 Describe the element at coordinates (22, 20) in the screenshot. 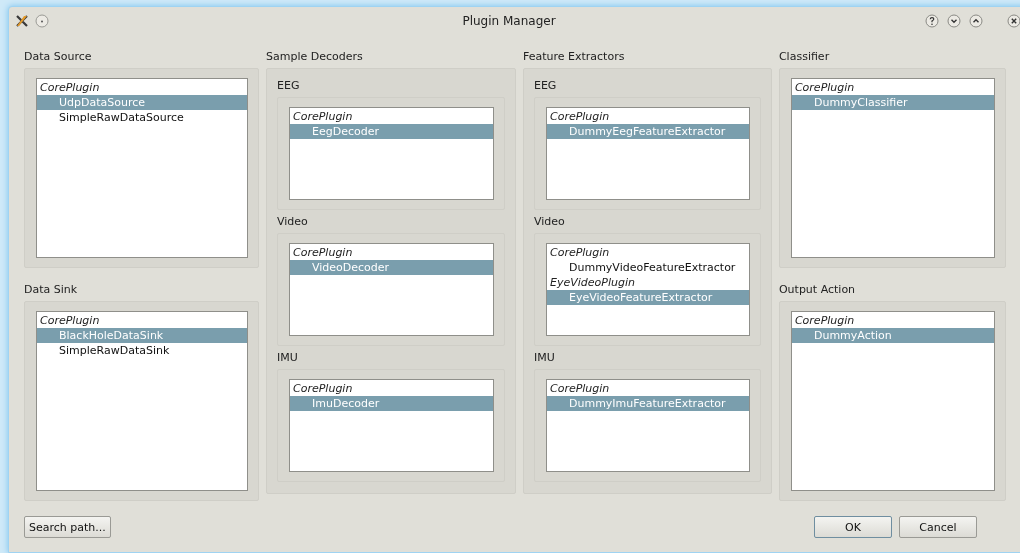

I see `app-icon` at that location.